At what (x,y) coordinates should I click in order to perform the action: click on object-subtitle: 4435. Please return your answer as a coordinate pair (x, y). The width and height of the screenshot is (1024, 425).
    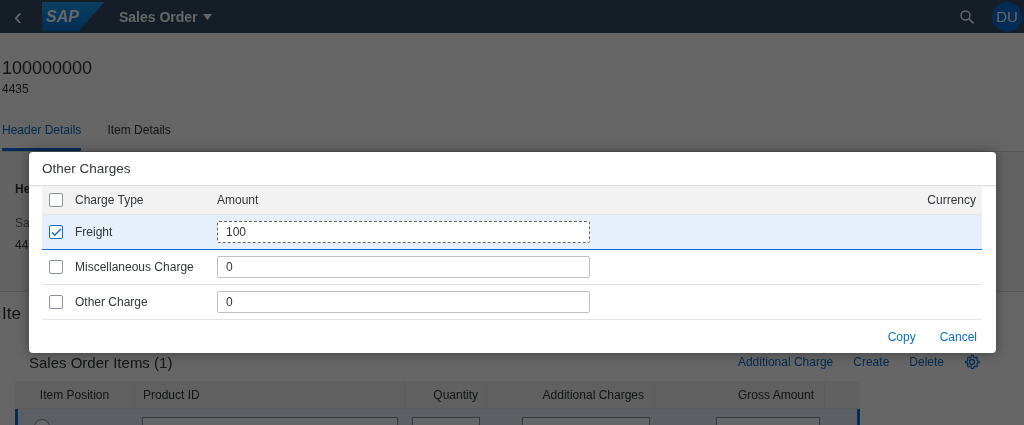
    Looking at the image, I should click on (16, 89).